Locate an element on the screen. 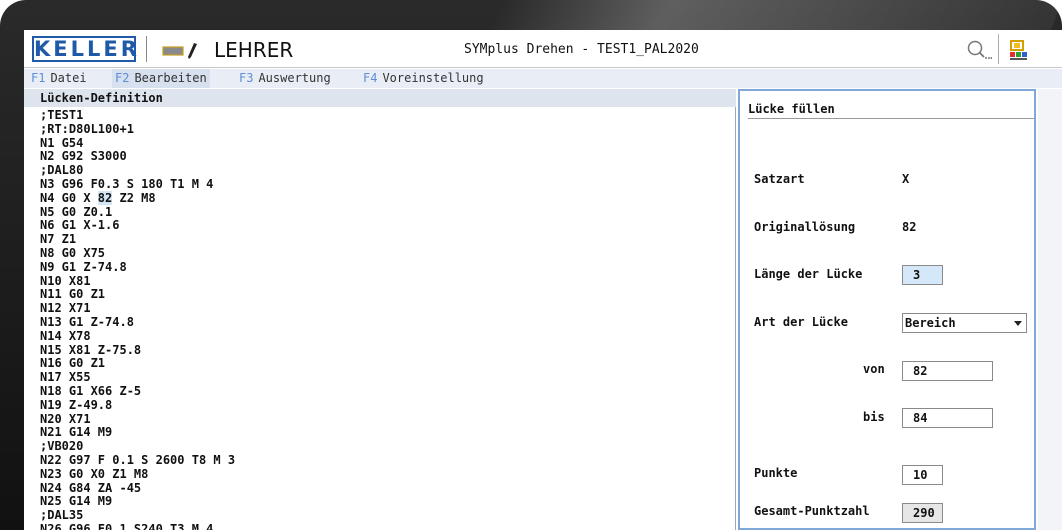 This screenshot has width=1062, height=530. code-line: N25 G14 M9 is located at coordinates (385, 502).